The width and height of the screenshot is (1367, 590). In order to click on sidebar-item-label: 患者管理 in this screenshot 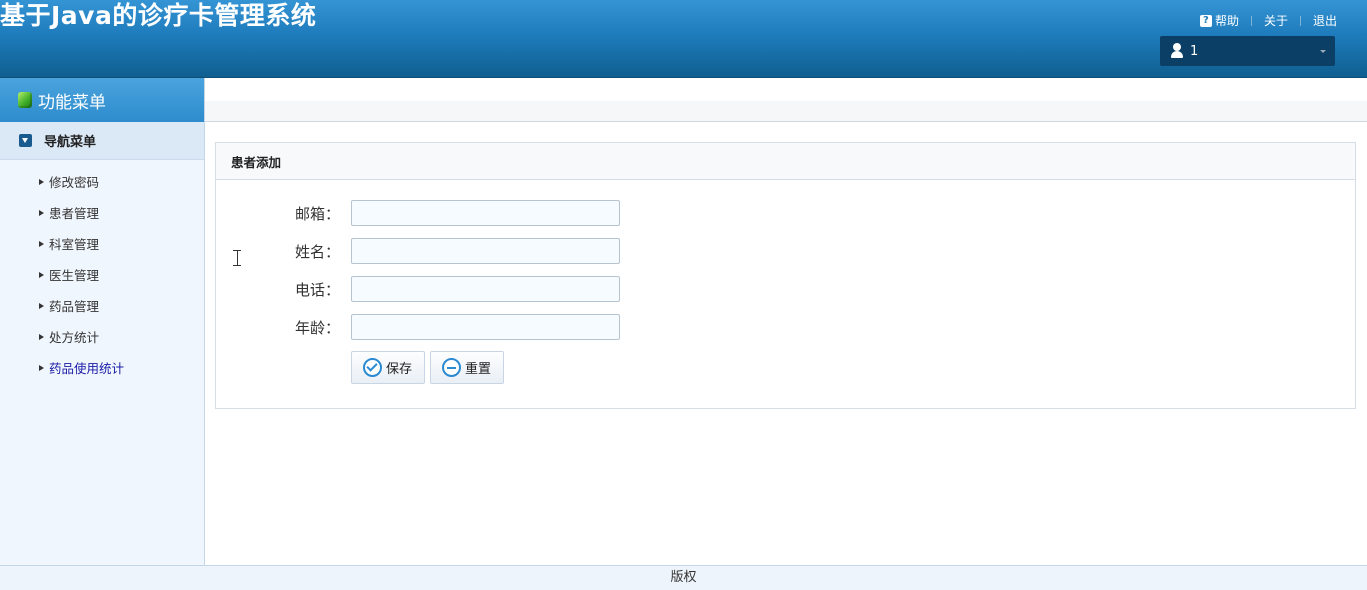, I will do `click(74, 213)`.